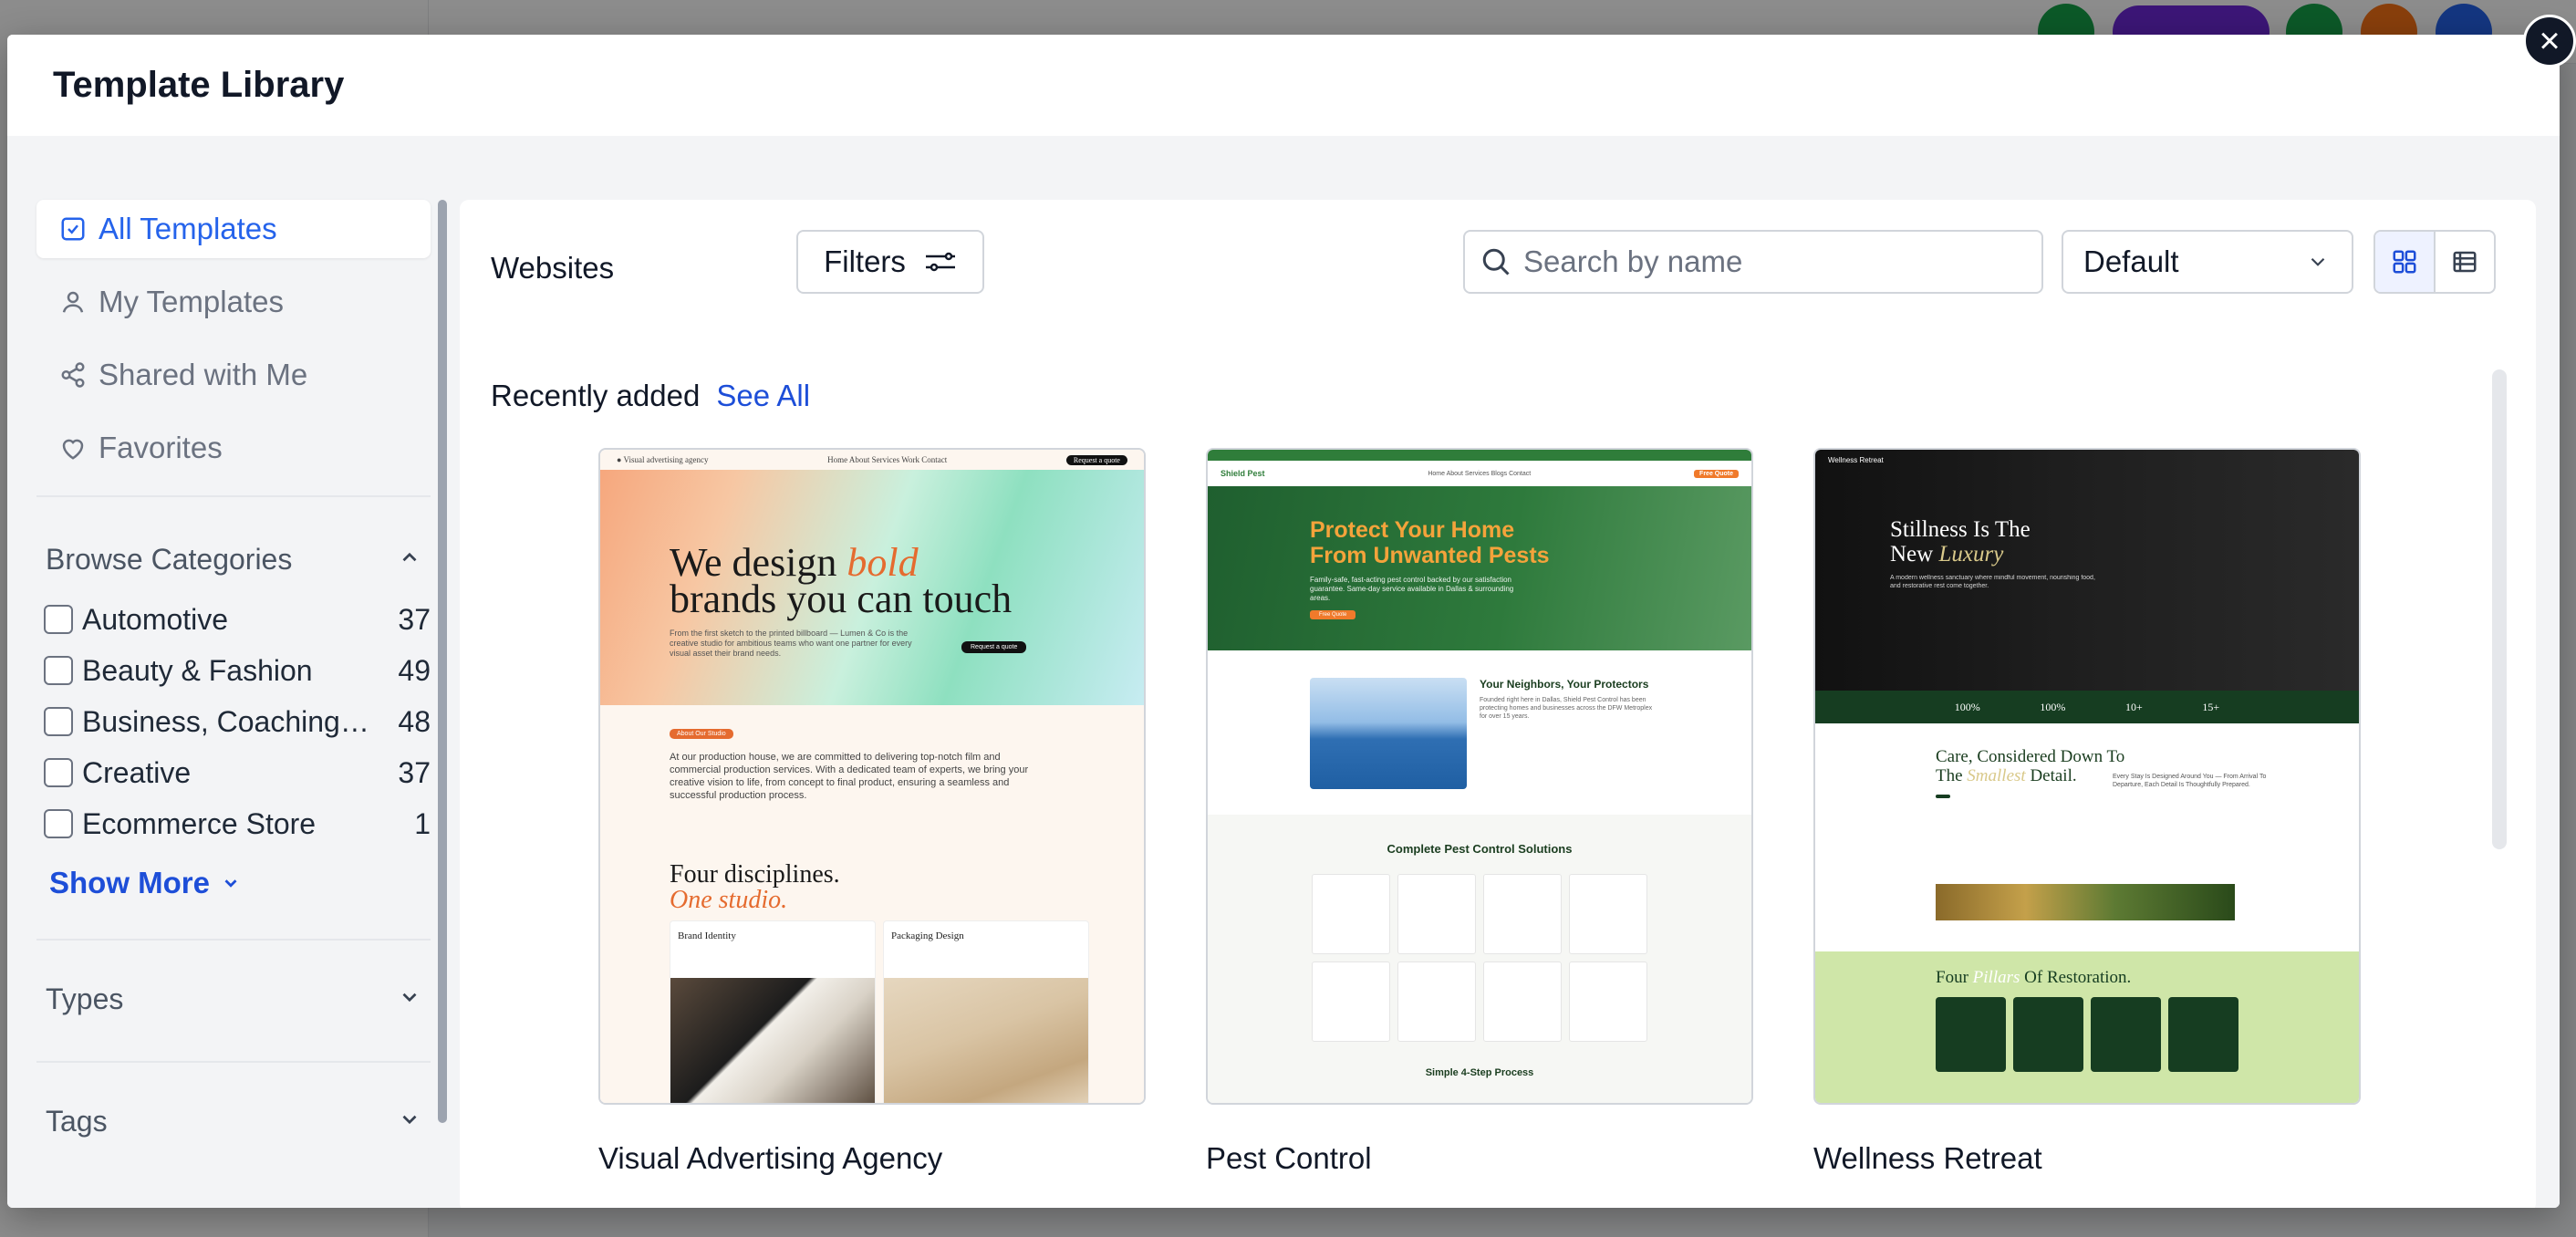 The height and width of the screenshot is (1237, 2576). I want to click on category-row: Beauty & Fashion 49, so click(233, 670).